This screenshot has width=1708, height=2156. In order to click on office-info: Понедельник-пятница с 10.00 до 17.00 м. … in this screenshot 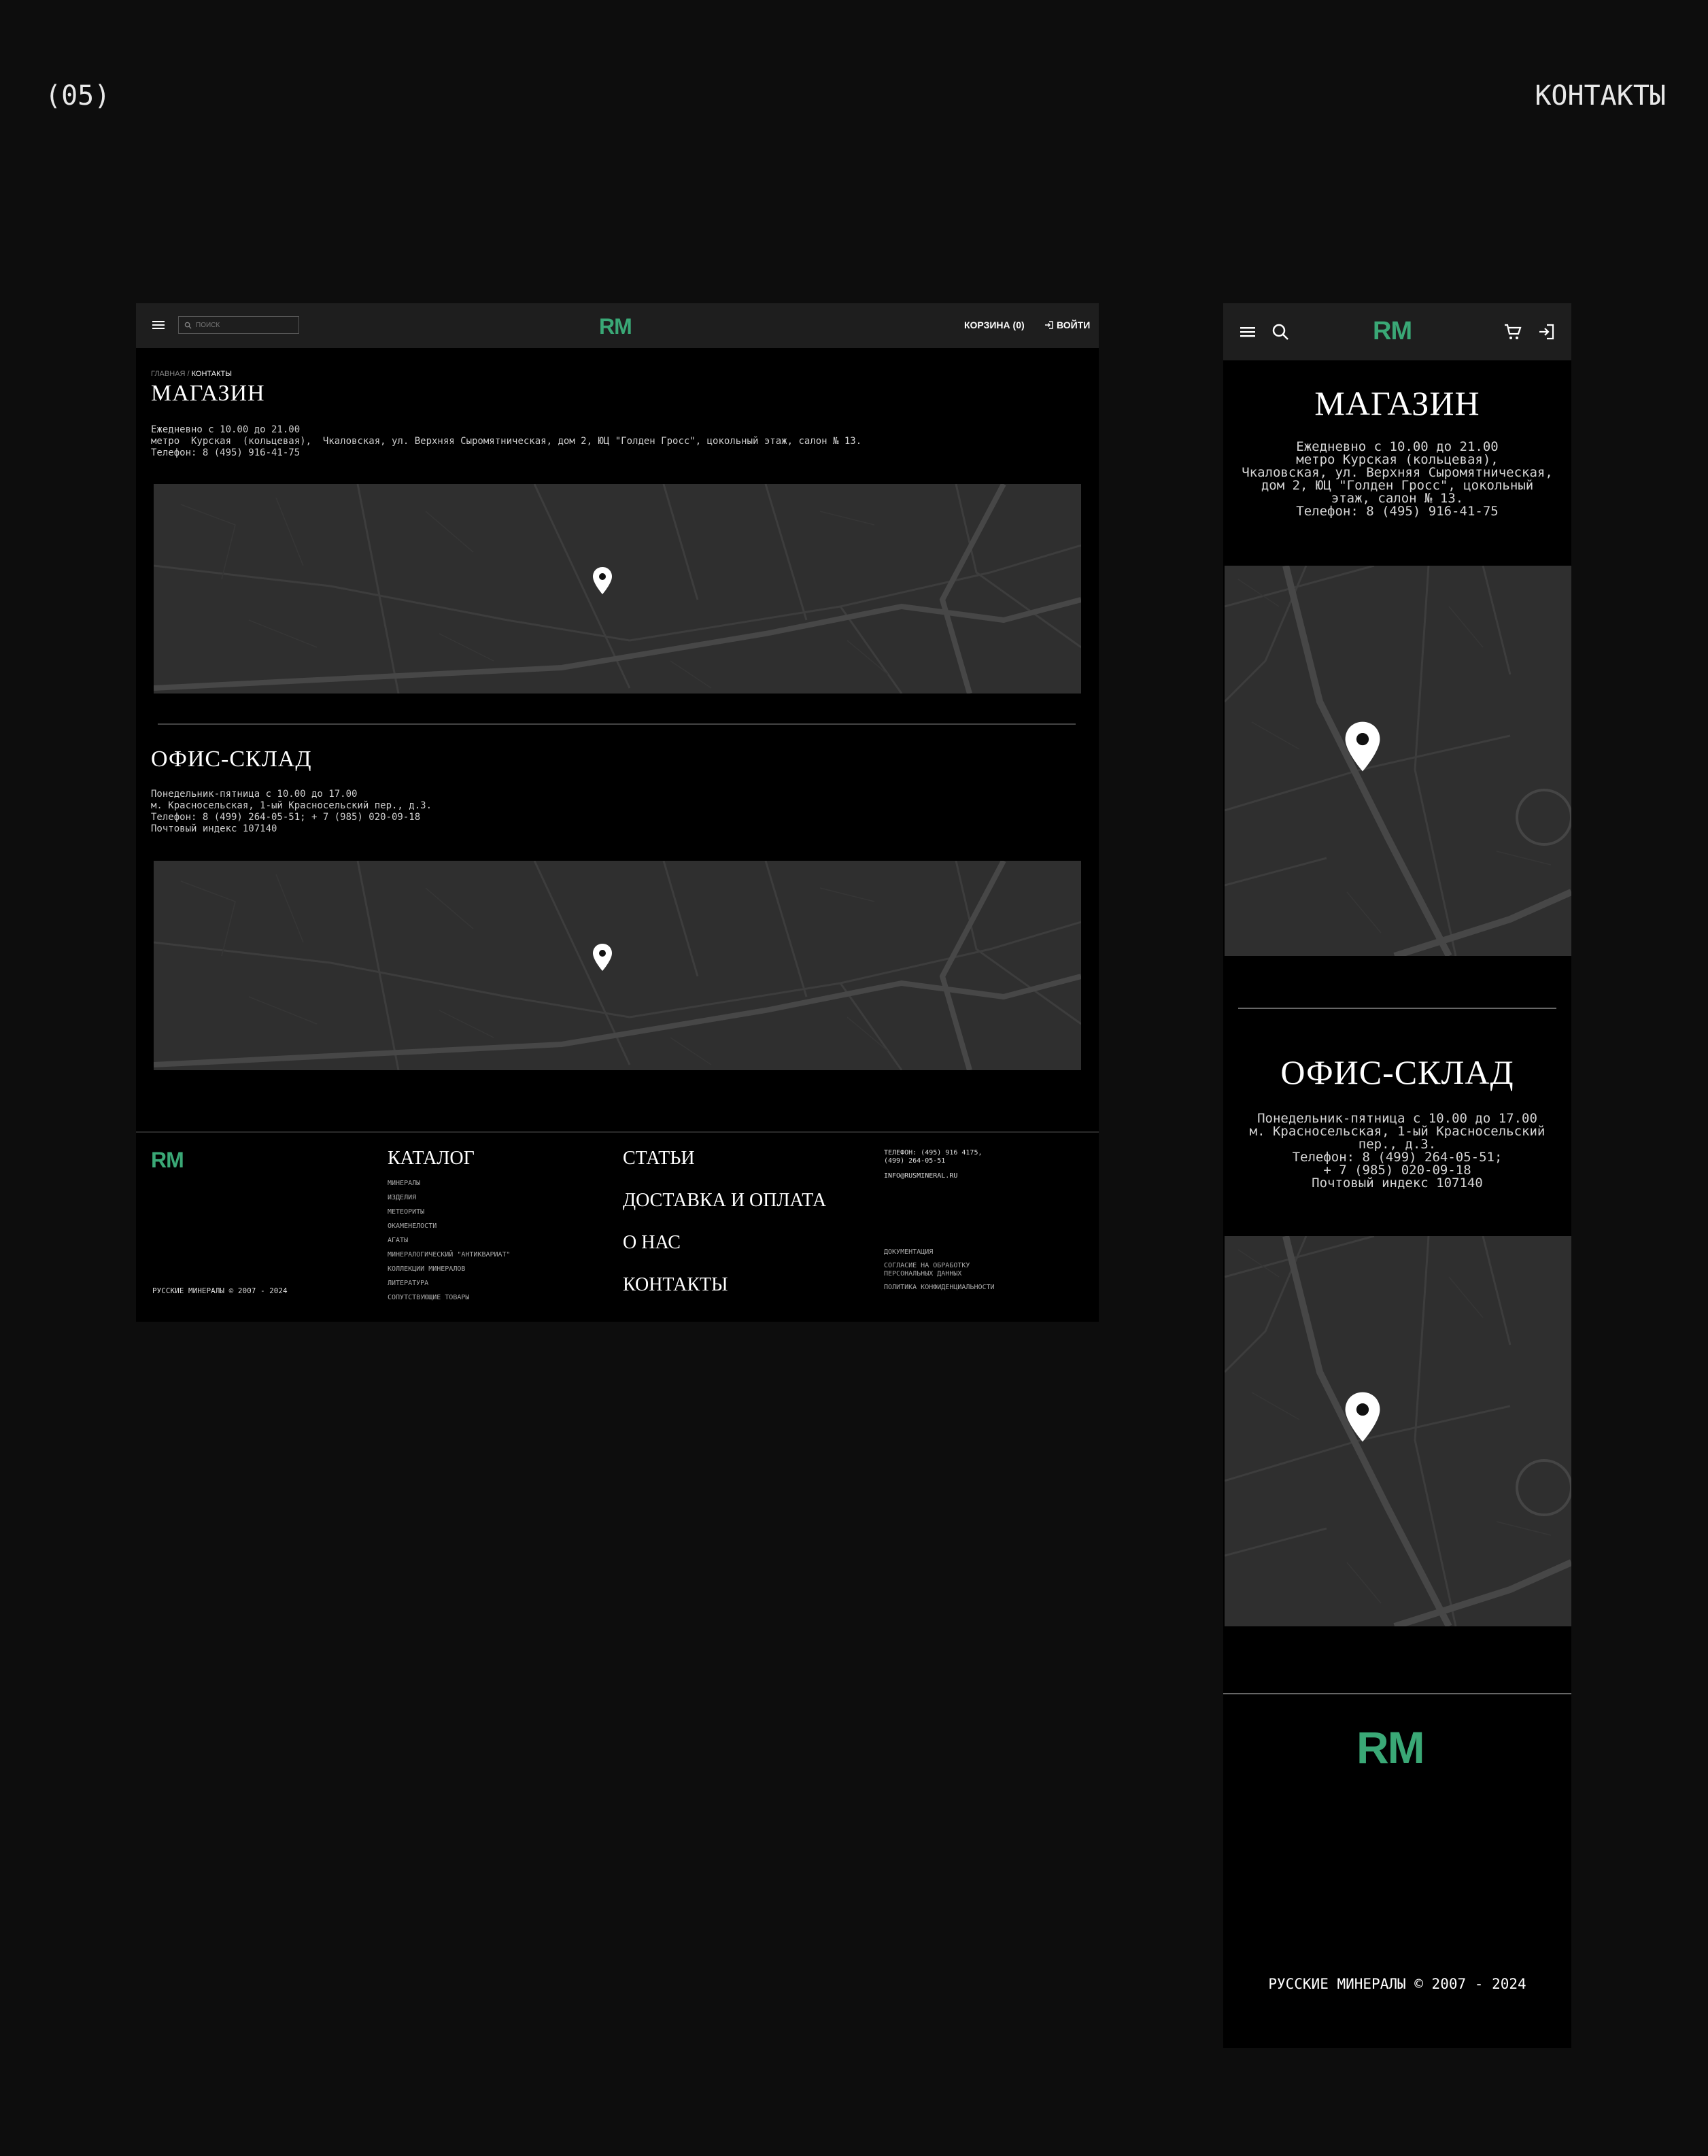, I will do `click(1398, 1151)`.